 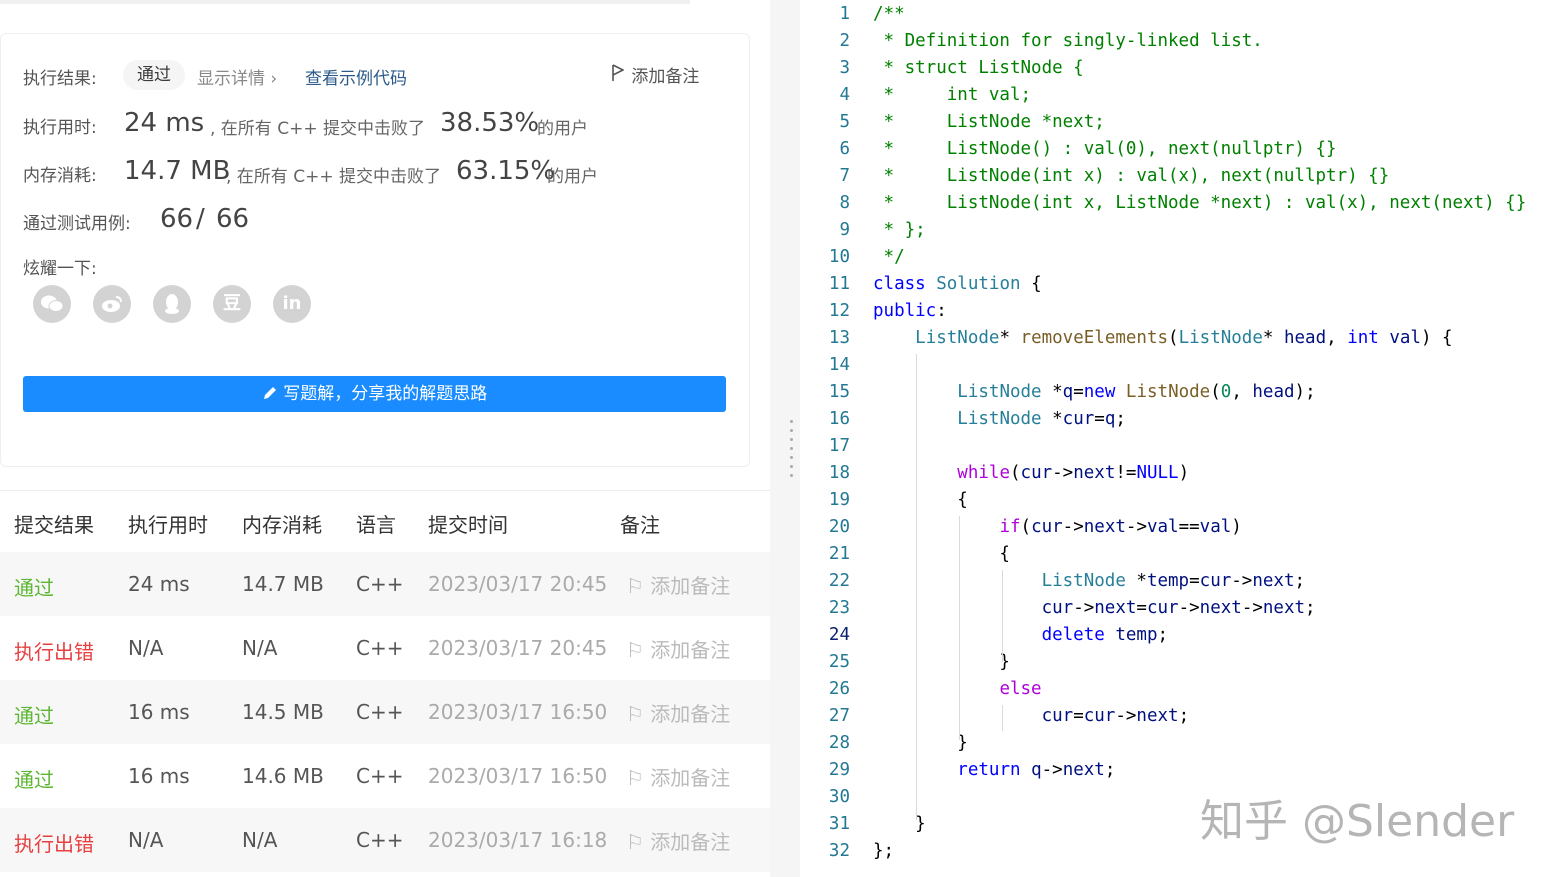 I want to click on linkedin-icon: in, so click(x=292, y=304).